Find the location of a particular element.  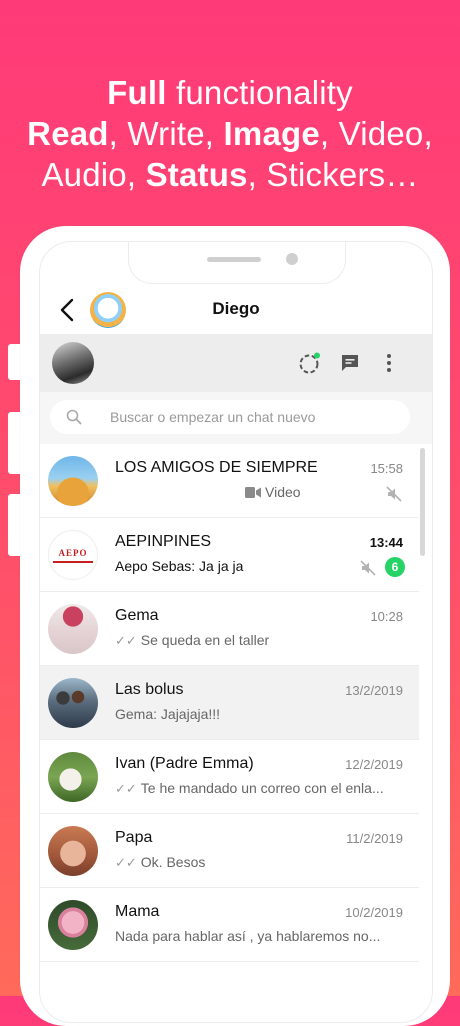

promo-line-1: Full functionality is located at coordinates (230, 92).